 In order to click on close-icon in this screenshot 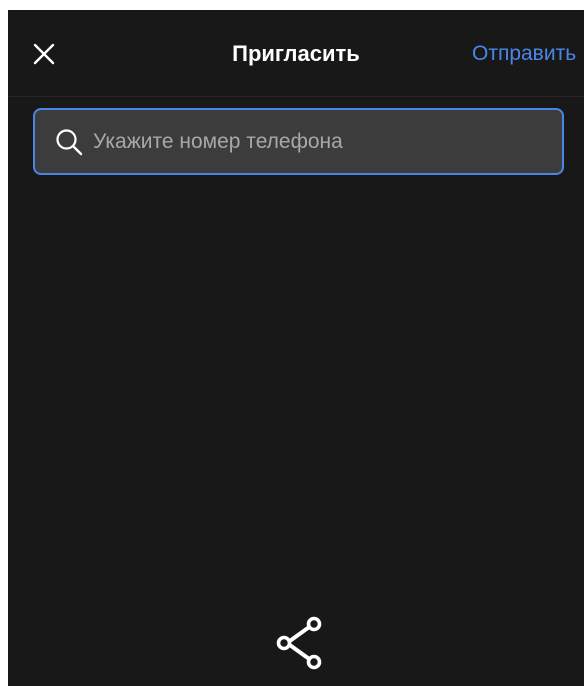, I will do `click(44, 54)`.